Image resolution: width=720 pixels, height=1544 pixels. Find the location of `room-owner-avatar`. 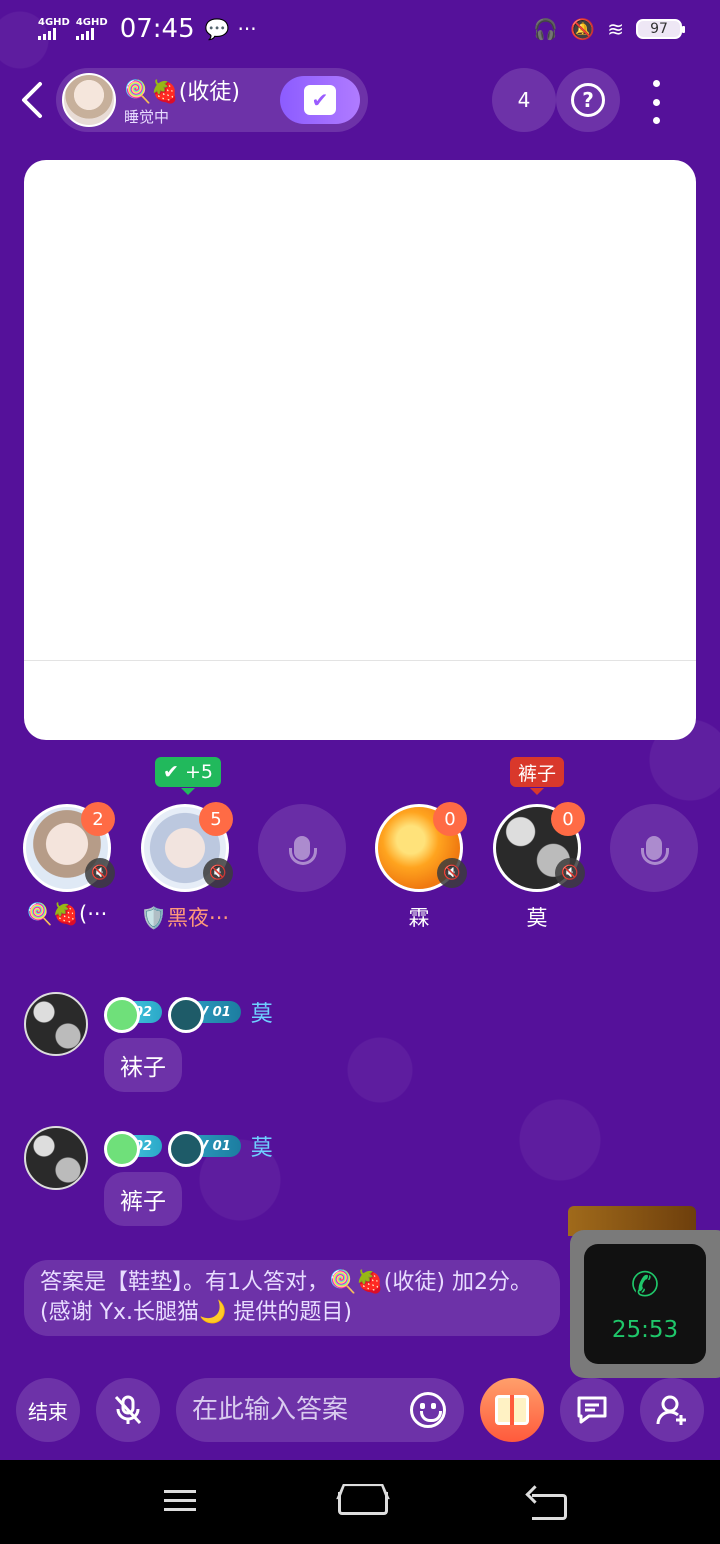

room-owner-avatar is located at coordinates (89, 100).